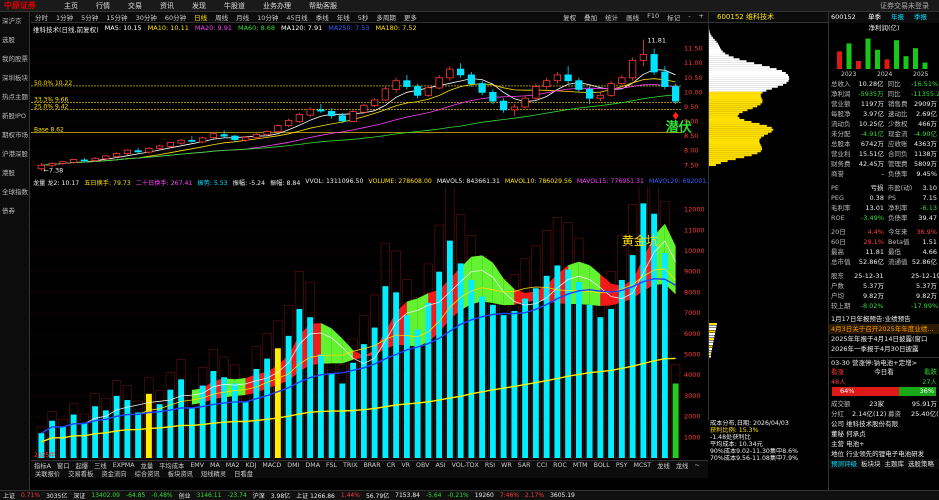  I want to click on indicator-tab-5: 龙量, so click(147, 465).